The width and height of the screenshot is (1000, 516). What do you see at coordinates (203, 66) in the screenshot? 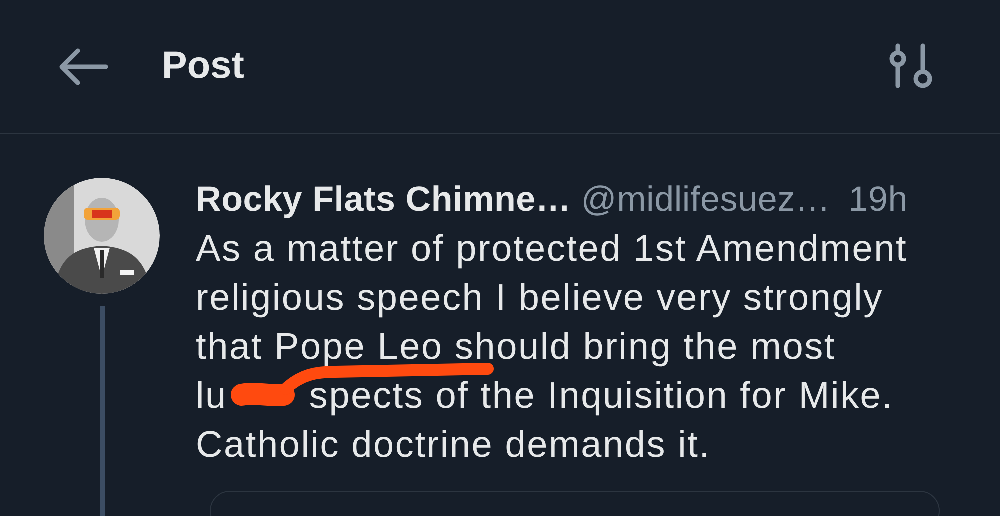
I see `page-title: Post` at bounding box center [203, 66].